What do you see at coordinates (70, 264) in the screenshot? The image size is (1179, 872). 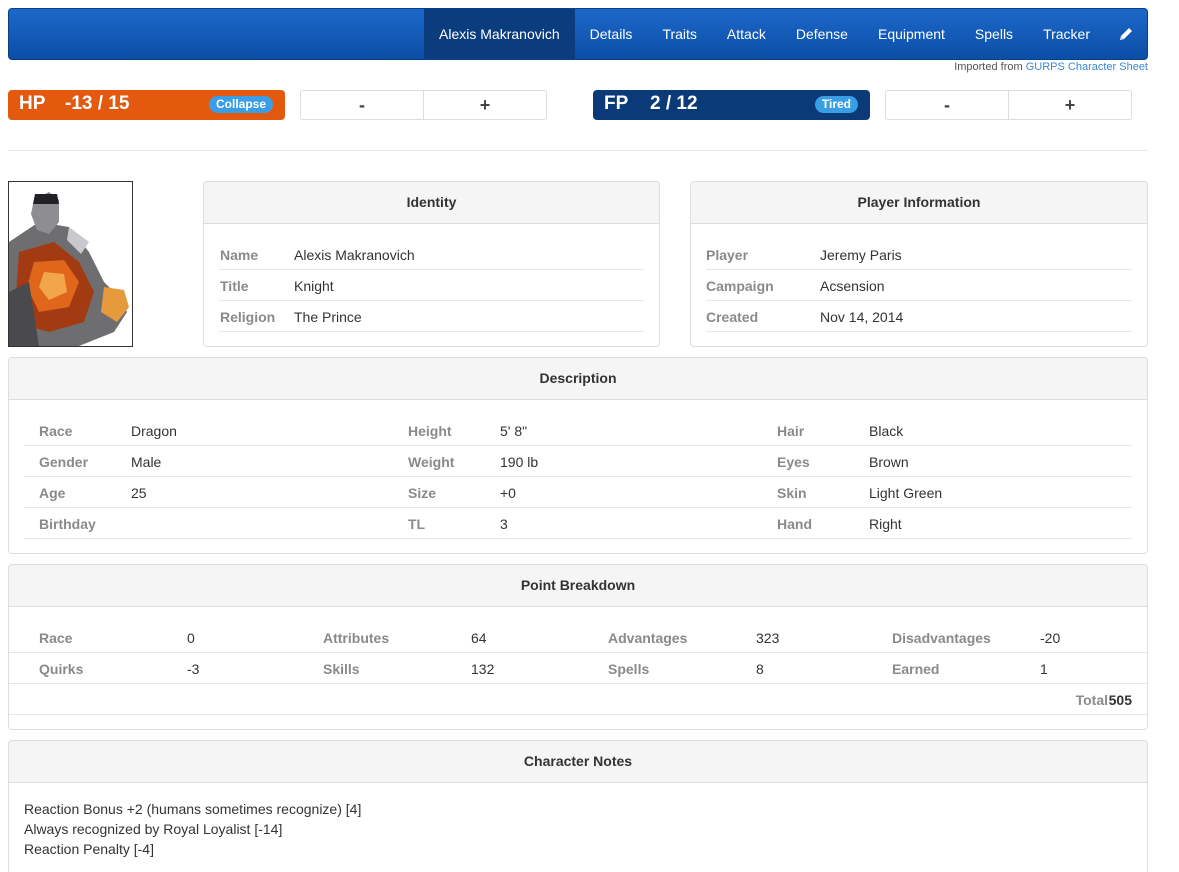 I see `character-portrait` at bounding box center [70, 264].